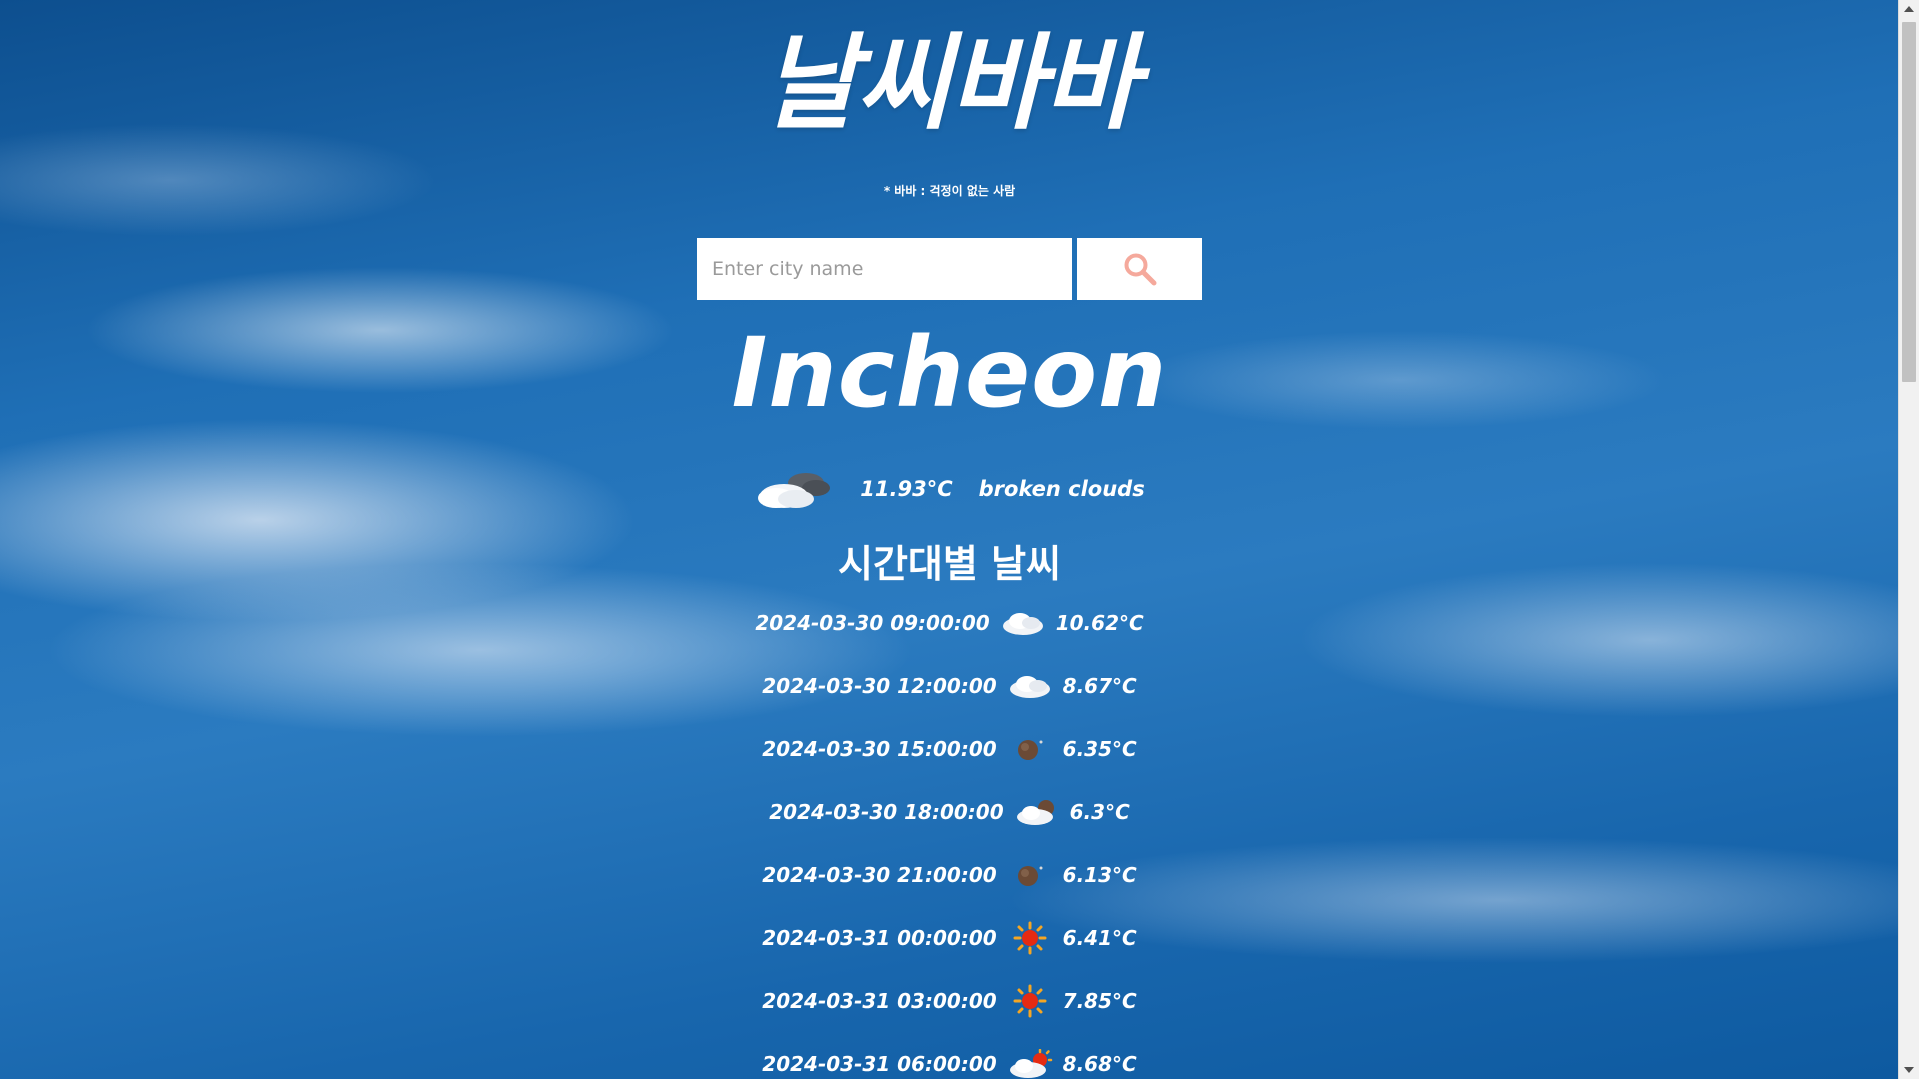 Image resolution: width=1919 pixels, height=1079 pixels. I want to click on hourly-item: 2024-03-30 21:00:00 6.13°C, so click(949, 885).